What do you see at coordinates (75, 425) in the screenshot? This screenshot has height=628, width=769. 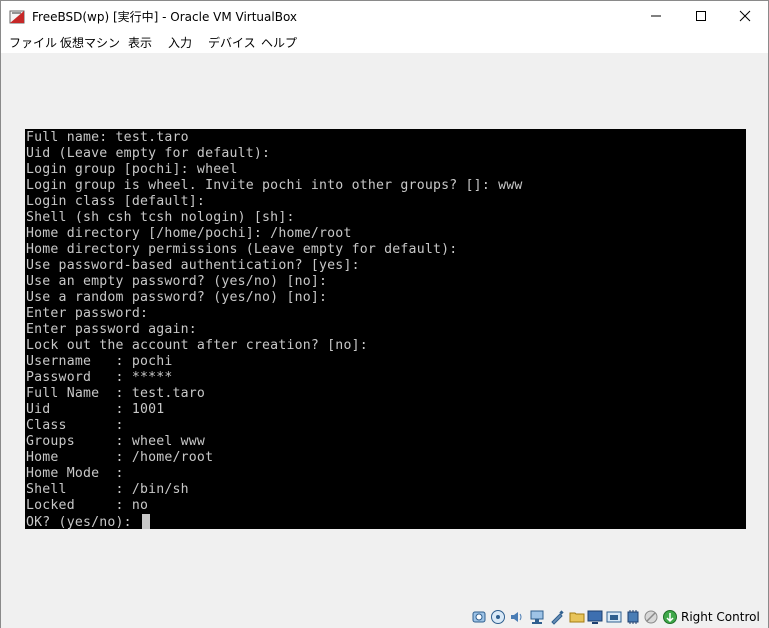 I see `console-line: Class :` at bounding box center [75, 425].